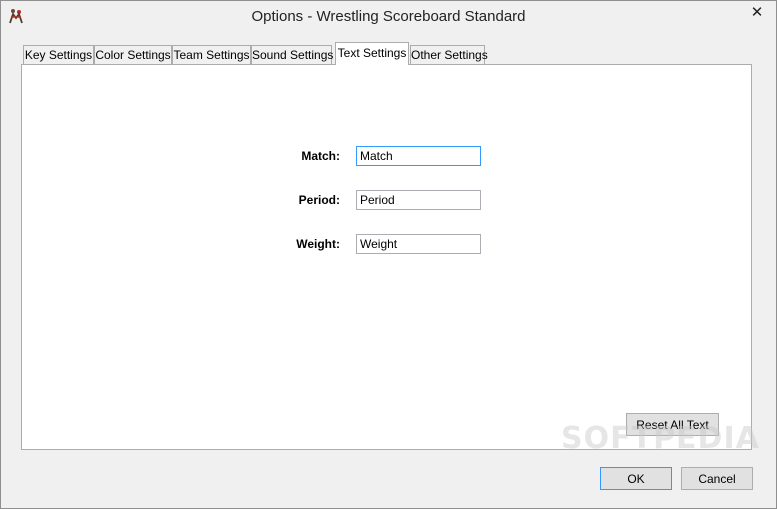 This screenshot has height=509, width=777. I want to click on tab-other-settings: Other Settings, so click(449, 54).